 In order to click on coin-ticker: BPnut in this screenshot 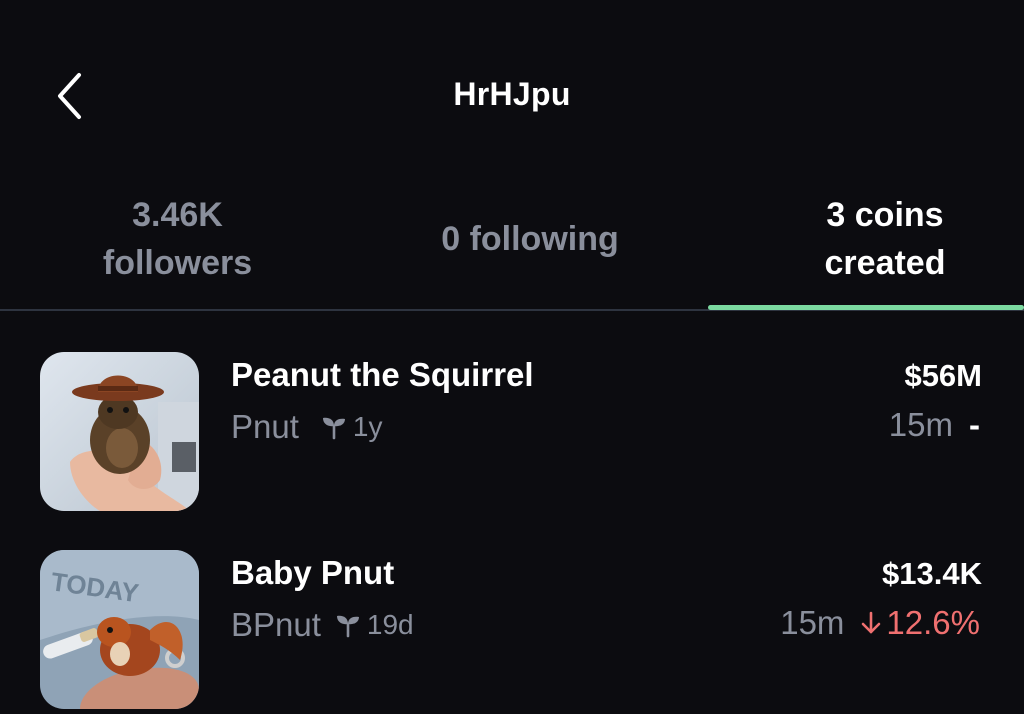, I will do `click(276, 624)`.